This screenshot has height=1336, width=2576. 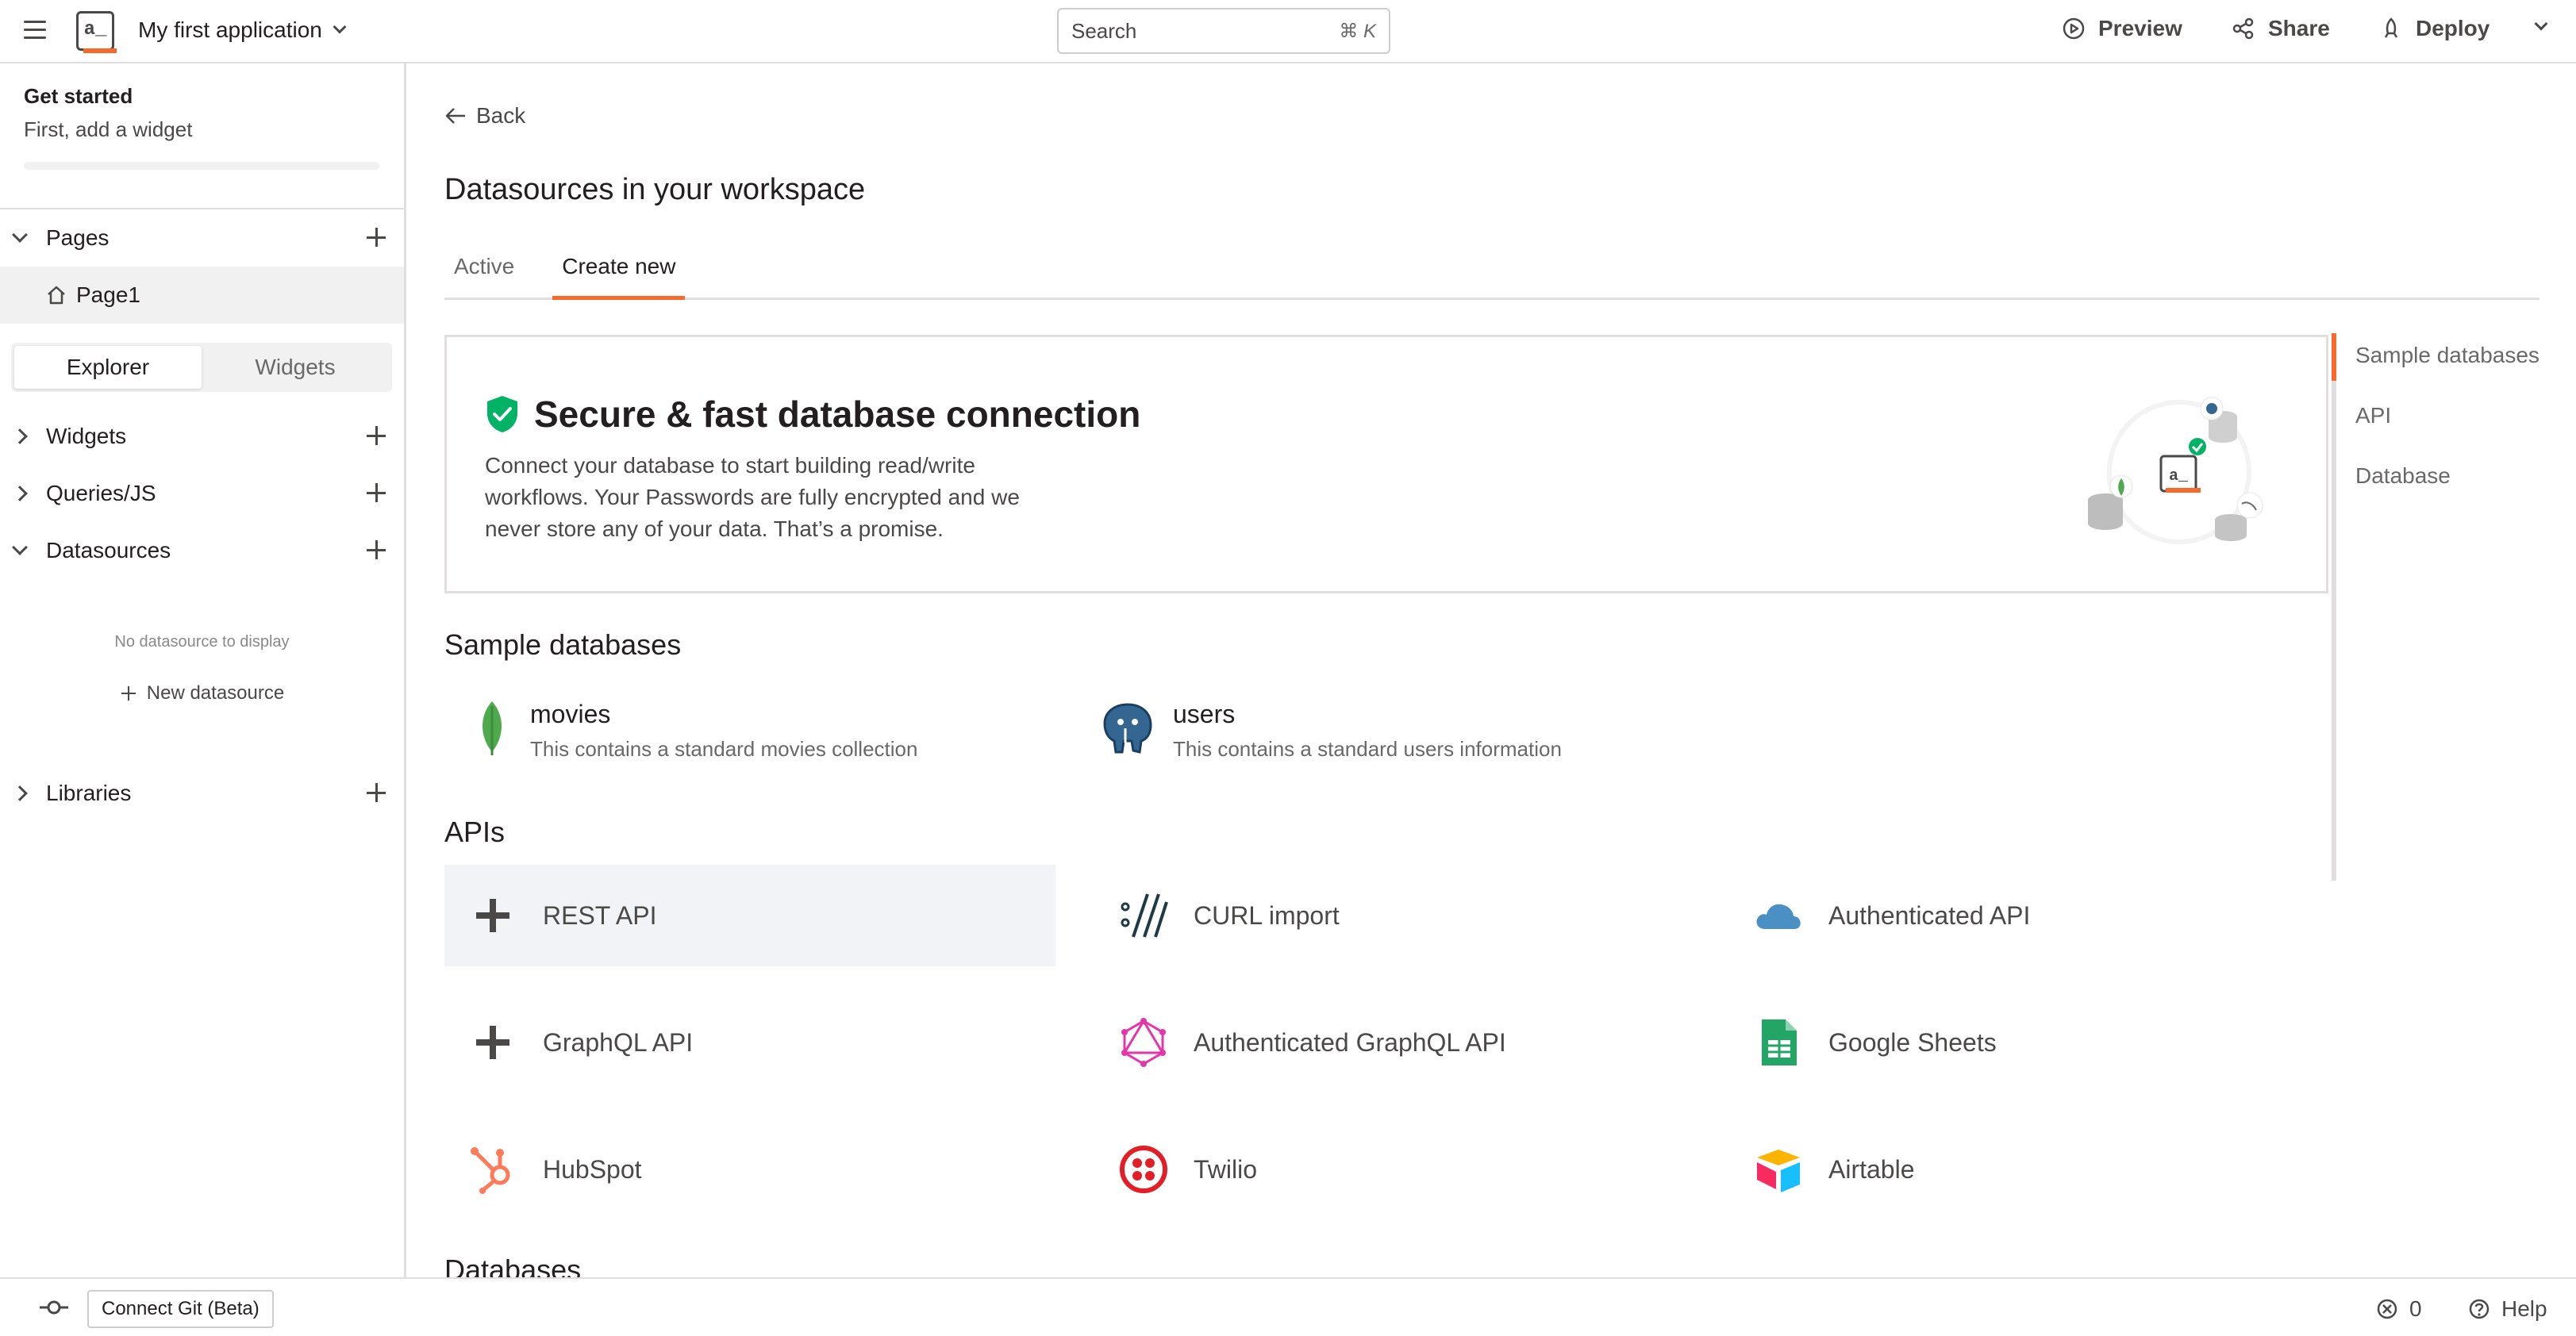 I want to click on libraries-section-header: Libraries, so click(x=202, y=793).